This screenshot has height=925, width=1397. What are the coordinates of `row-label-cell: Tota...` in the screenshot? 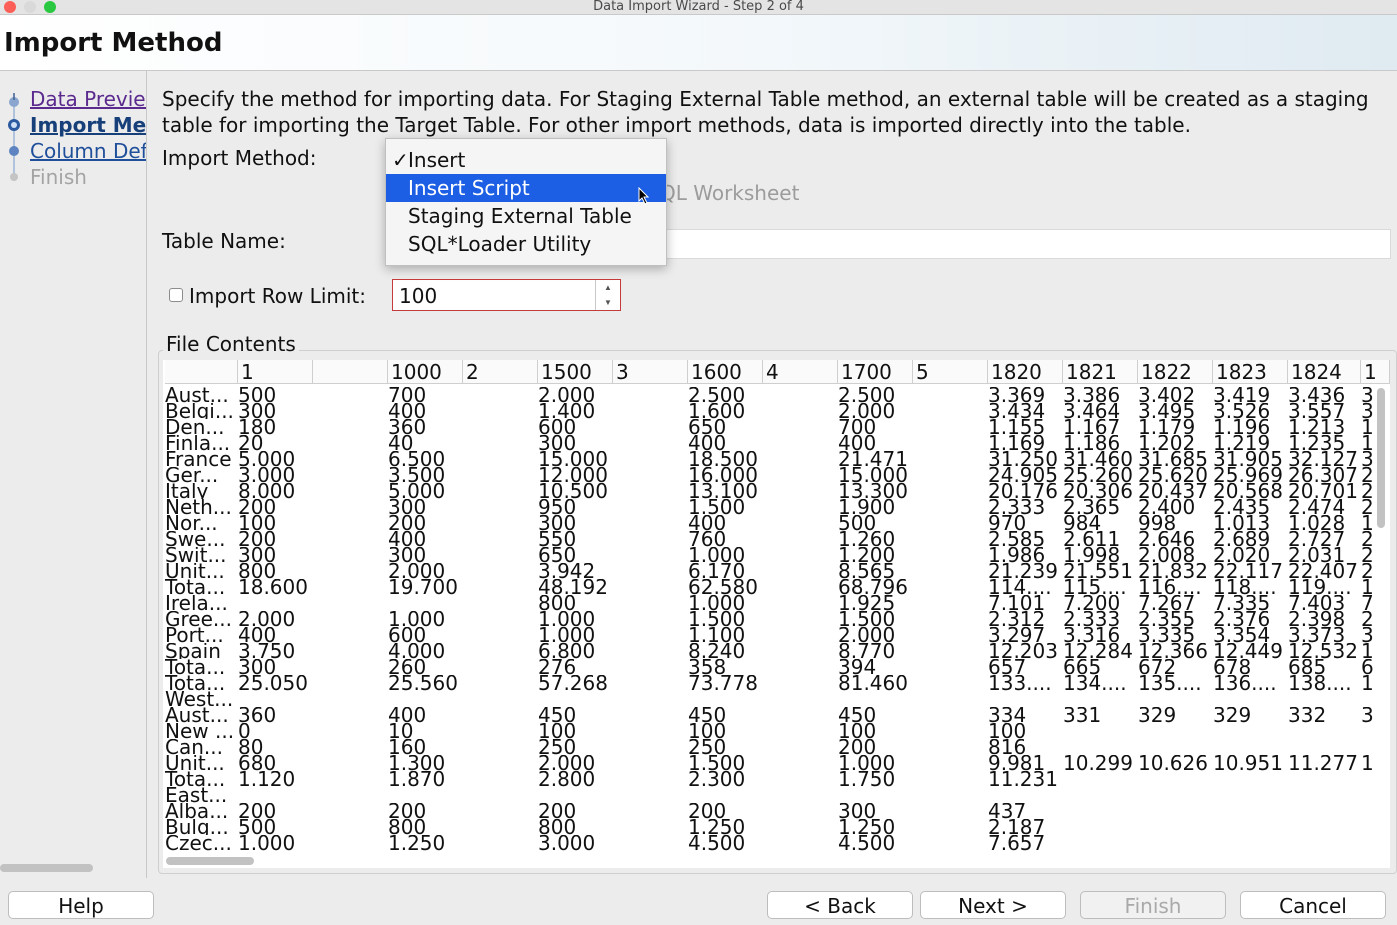 It's located at (195, 667).